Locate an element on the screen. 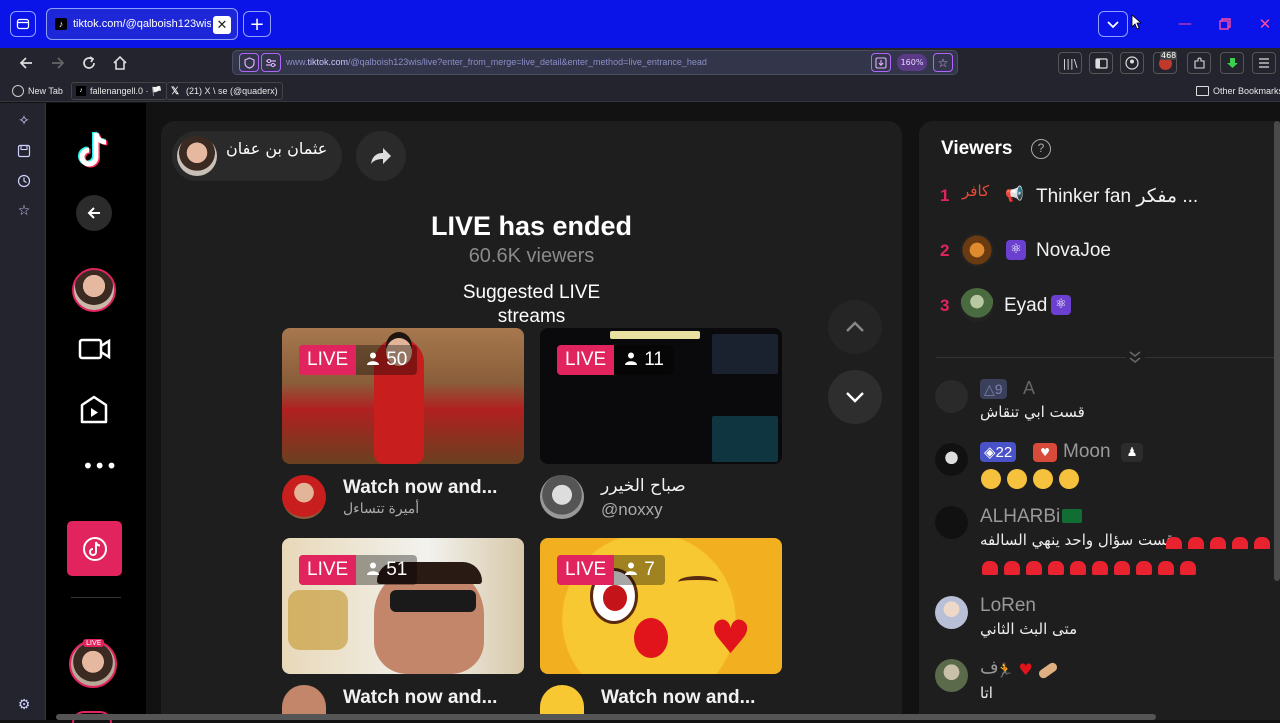 This screenshot has width=1280, height=723. tiktok-app-button is located at coordinates (94, 548).